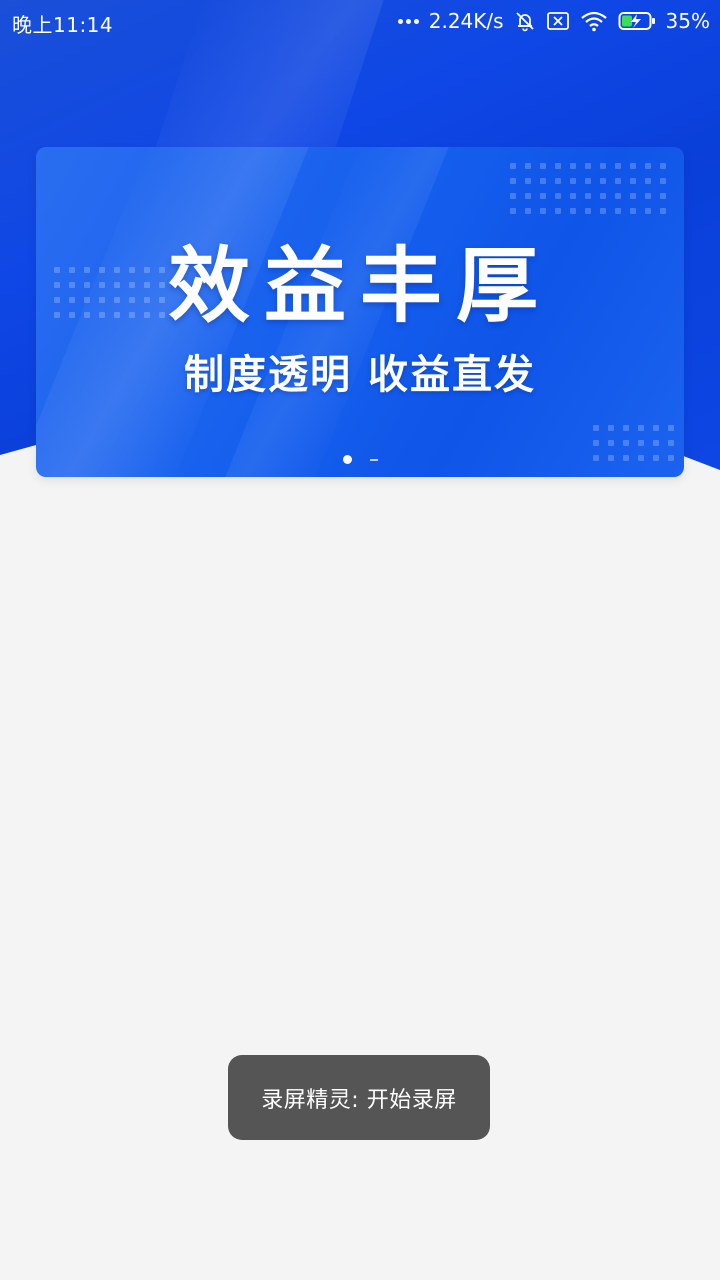  I want to click on status-bar: 晚上11:14 2.24K/s 35%, so click(360, 21).